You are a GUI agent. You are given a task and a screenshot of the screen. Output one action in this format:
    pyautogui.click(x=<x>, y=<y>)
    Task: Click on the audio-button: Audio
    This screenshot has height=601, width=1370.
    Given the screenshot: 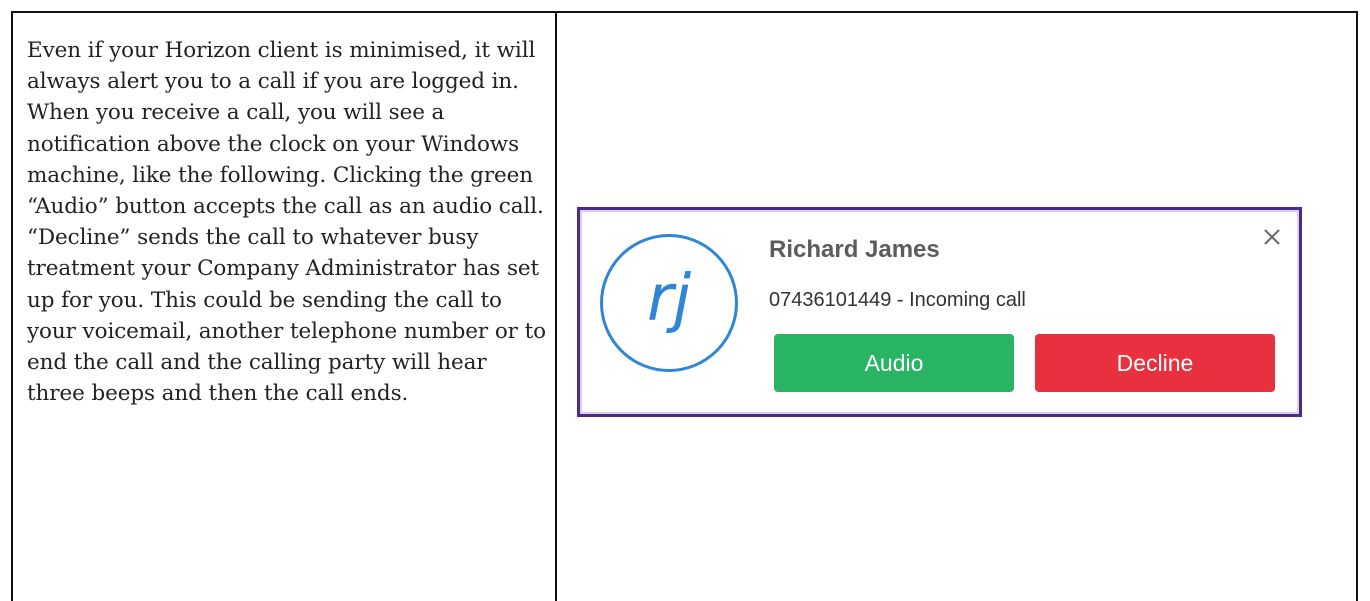 What is the action you would take?
    pyautogui.click(x=894, y=363)
    